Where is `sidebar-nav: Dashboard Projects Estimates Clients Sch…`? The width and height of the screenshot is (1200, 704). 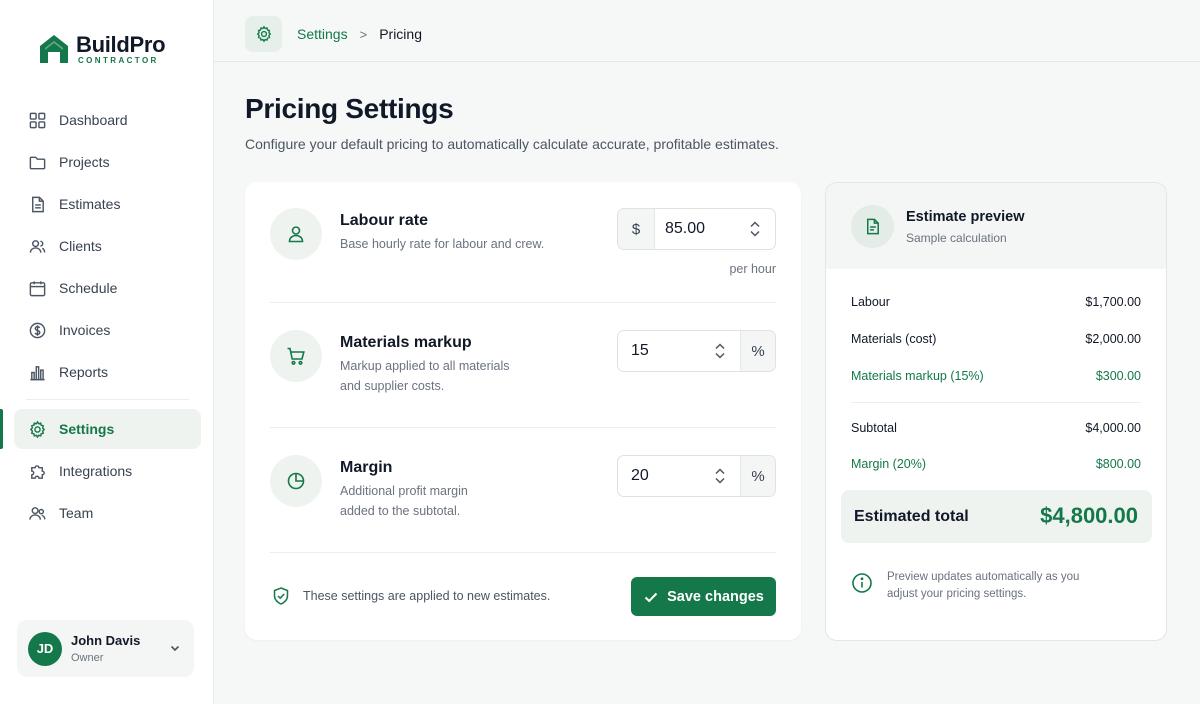 sidebar-nav: Dashboard Projects Estimates Clients Sch… is located at coordinates (100, 317).